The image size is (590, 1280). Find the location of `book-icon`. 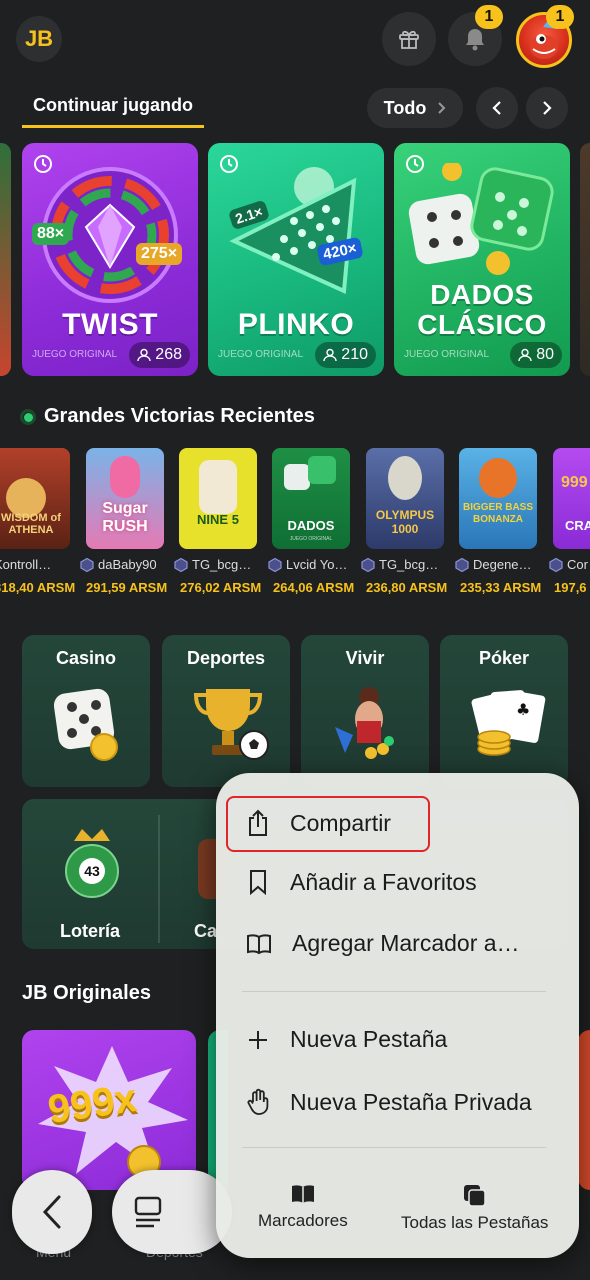

book-icon is located at coordinates (259, 943).